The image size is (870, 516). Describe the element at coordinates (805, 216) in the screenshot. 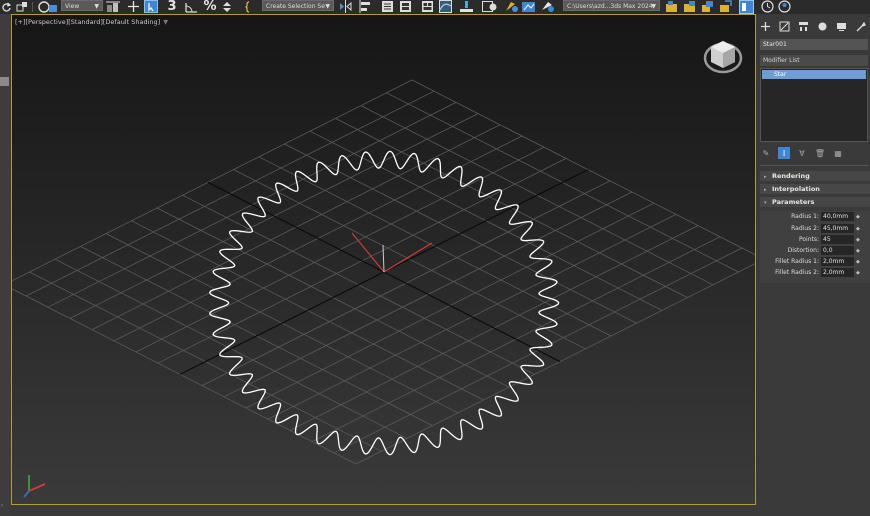

I see `param-label: Radius 1:` at that location.